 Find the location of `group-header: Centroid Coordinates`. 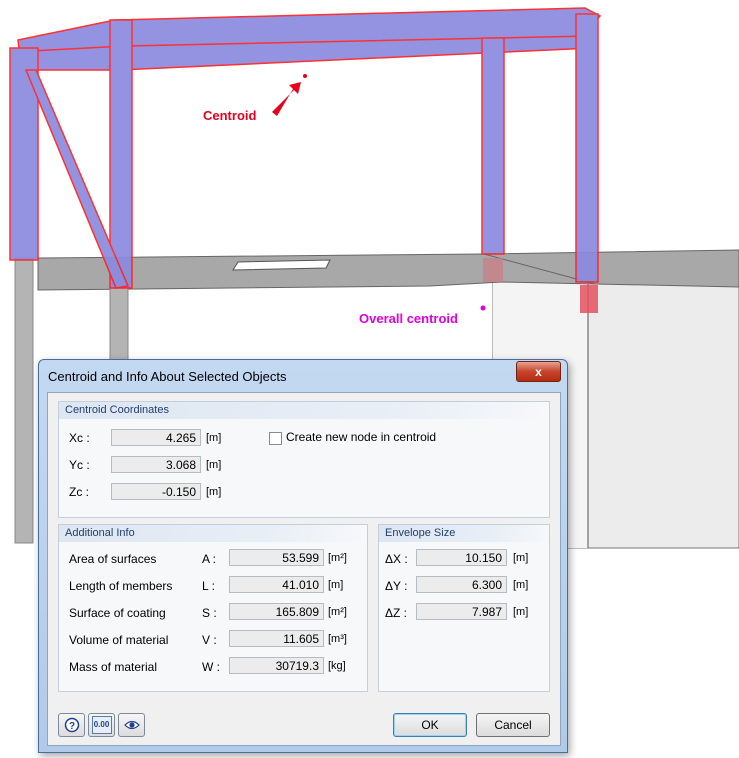

group-header: Centroid Coordinates is located at coordinates (304, 410).